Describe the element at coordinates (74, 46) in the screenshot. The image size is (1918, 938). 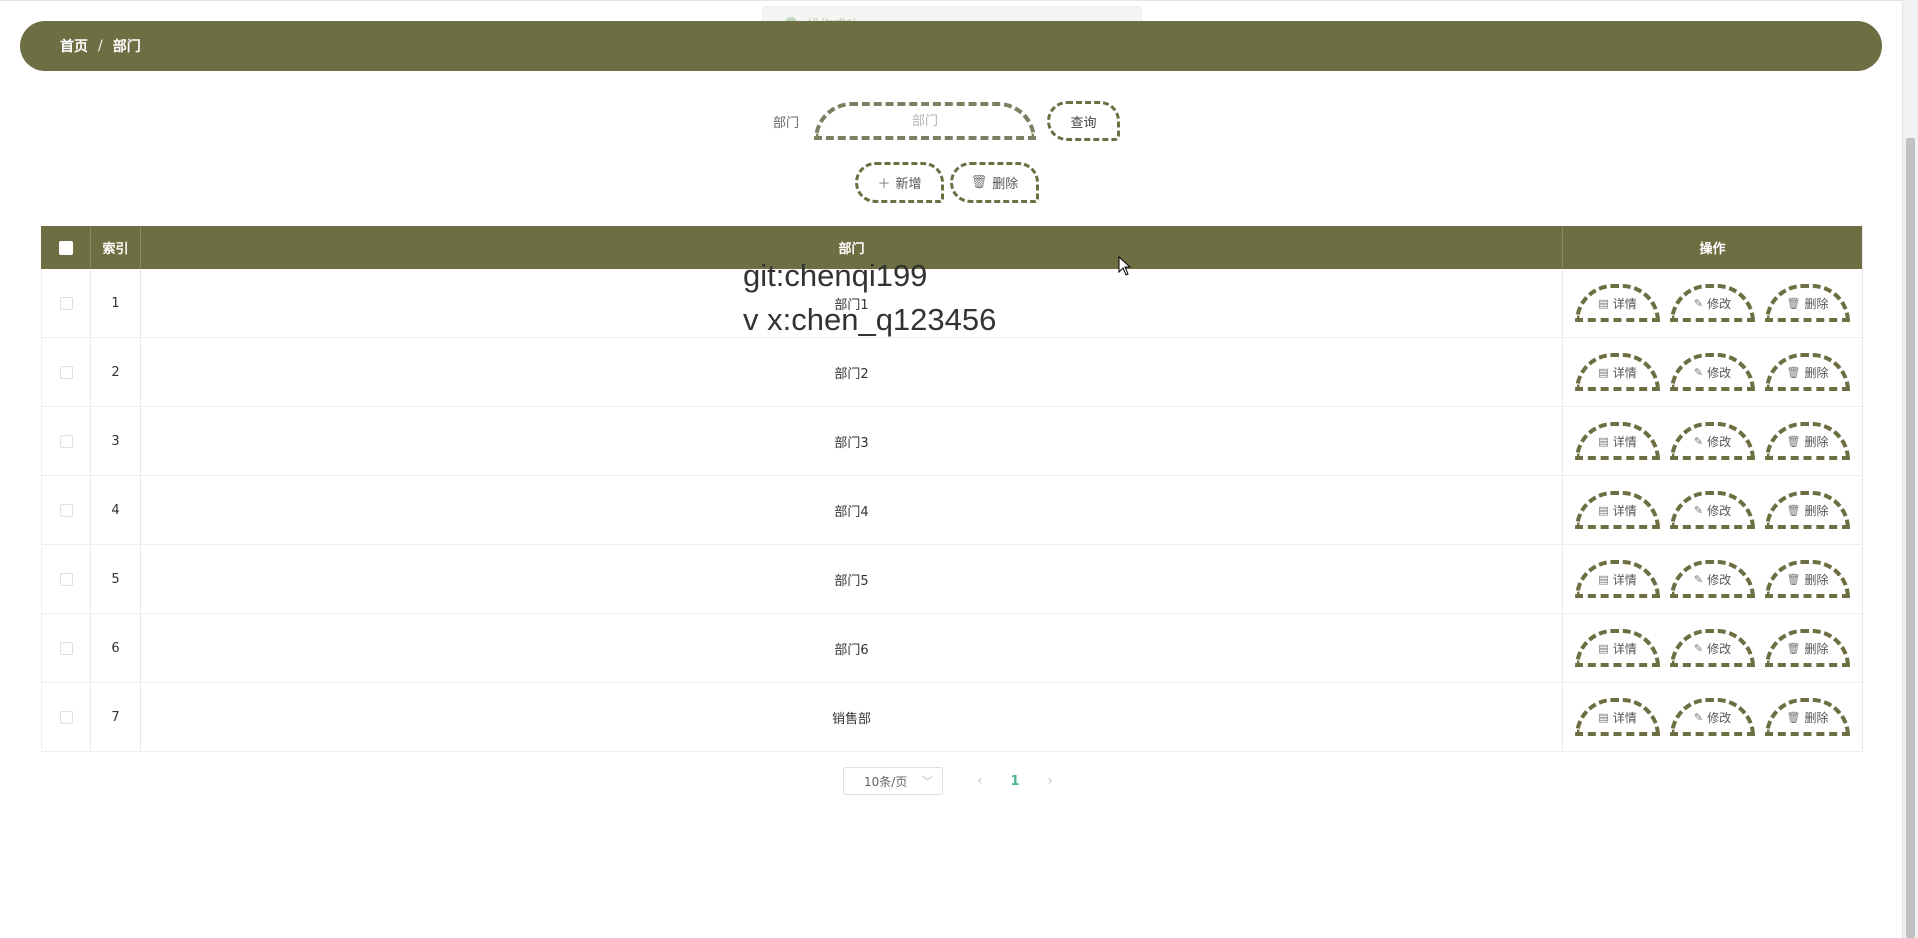
I see `breadcrumb-home: 首页` at that location.